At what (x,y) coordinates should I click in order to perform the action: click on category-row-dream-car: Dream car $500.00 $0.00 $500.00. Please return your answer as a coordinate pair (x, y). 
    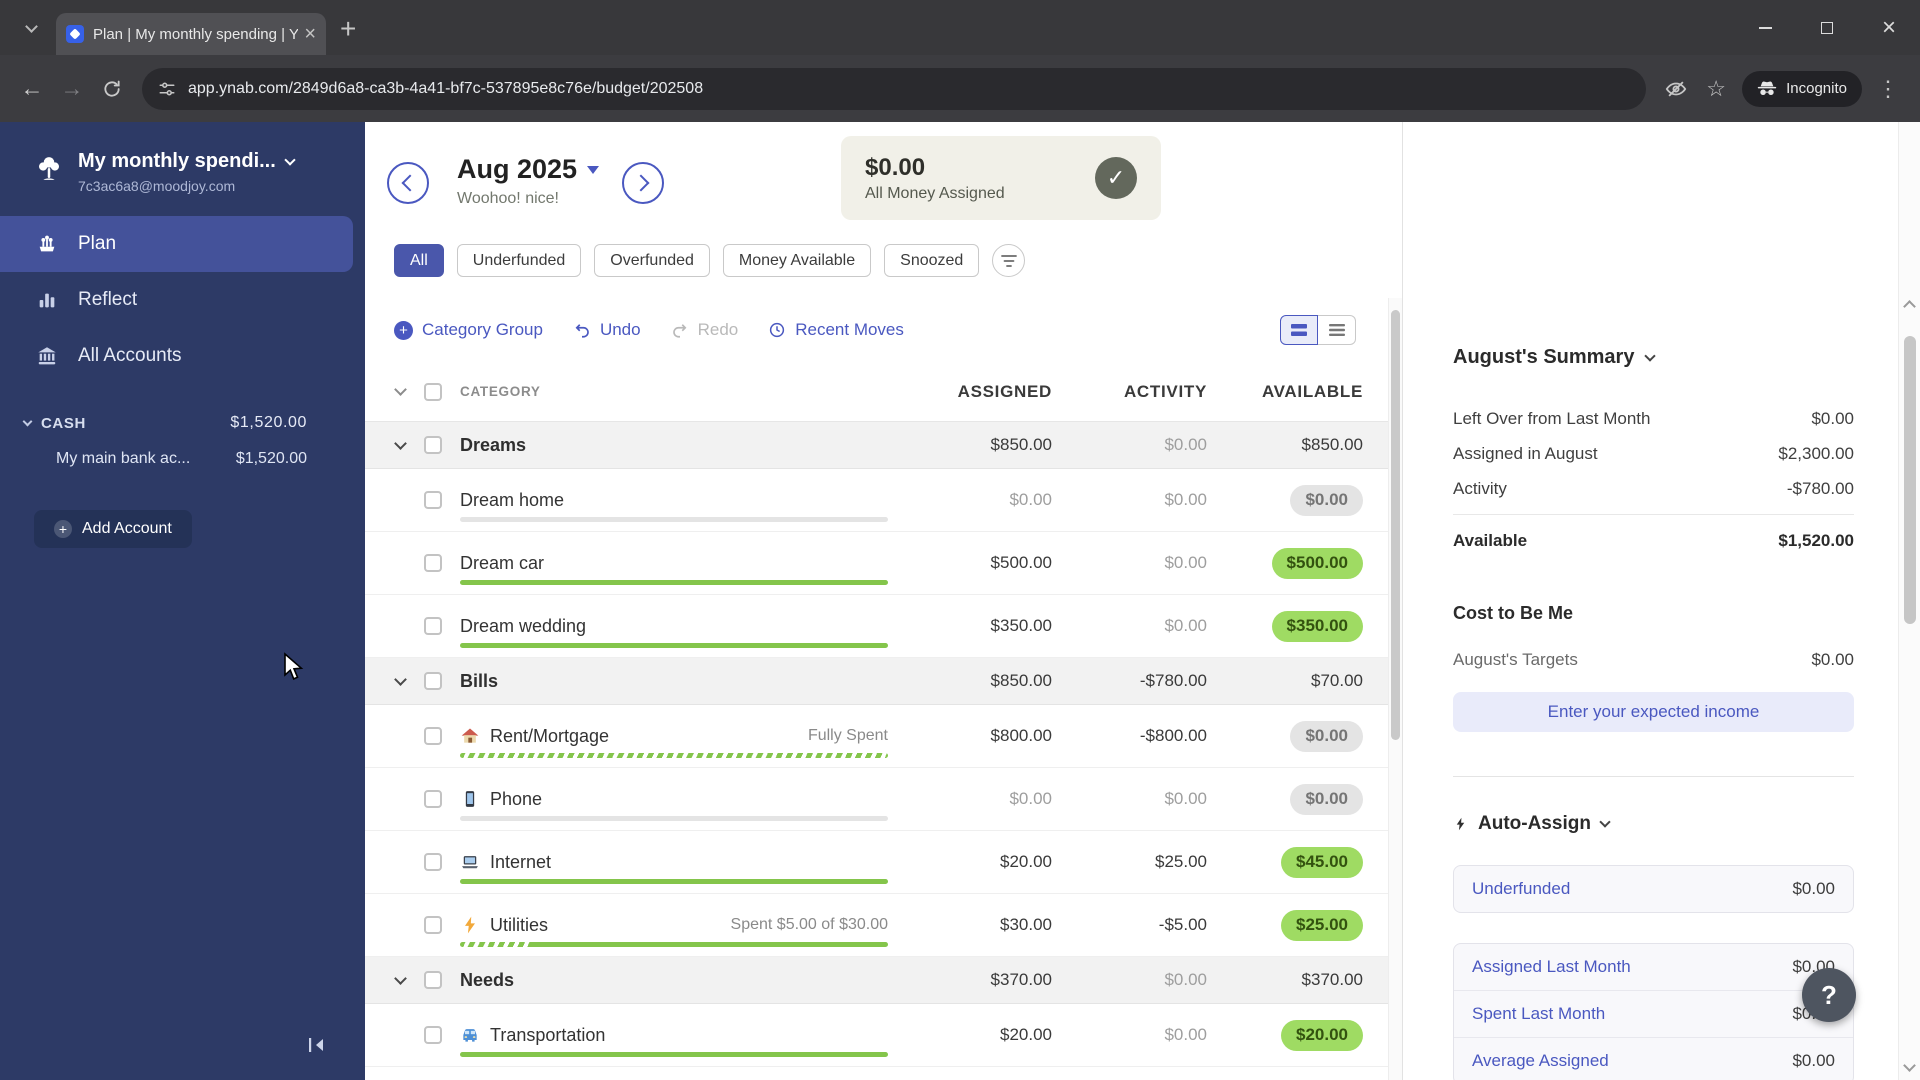
    Looking at the image, I should click on (876, 563).